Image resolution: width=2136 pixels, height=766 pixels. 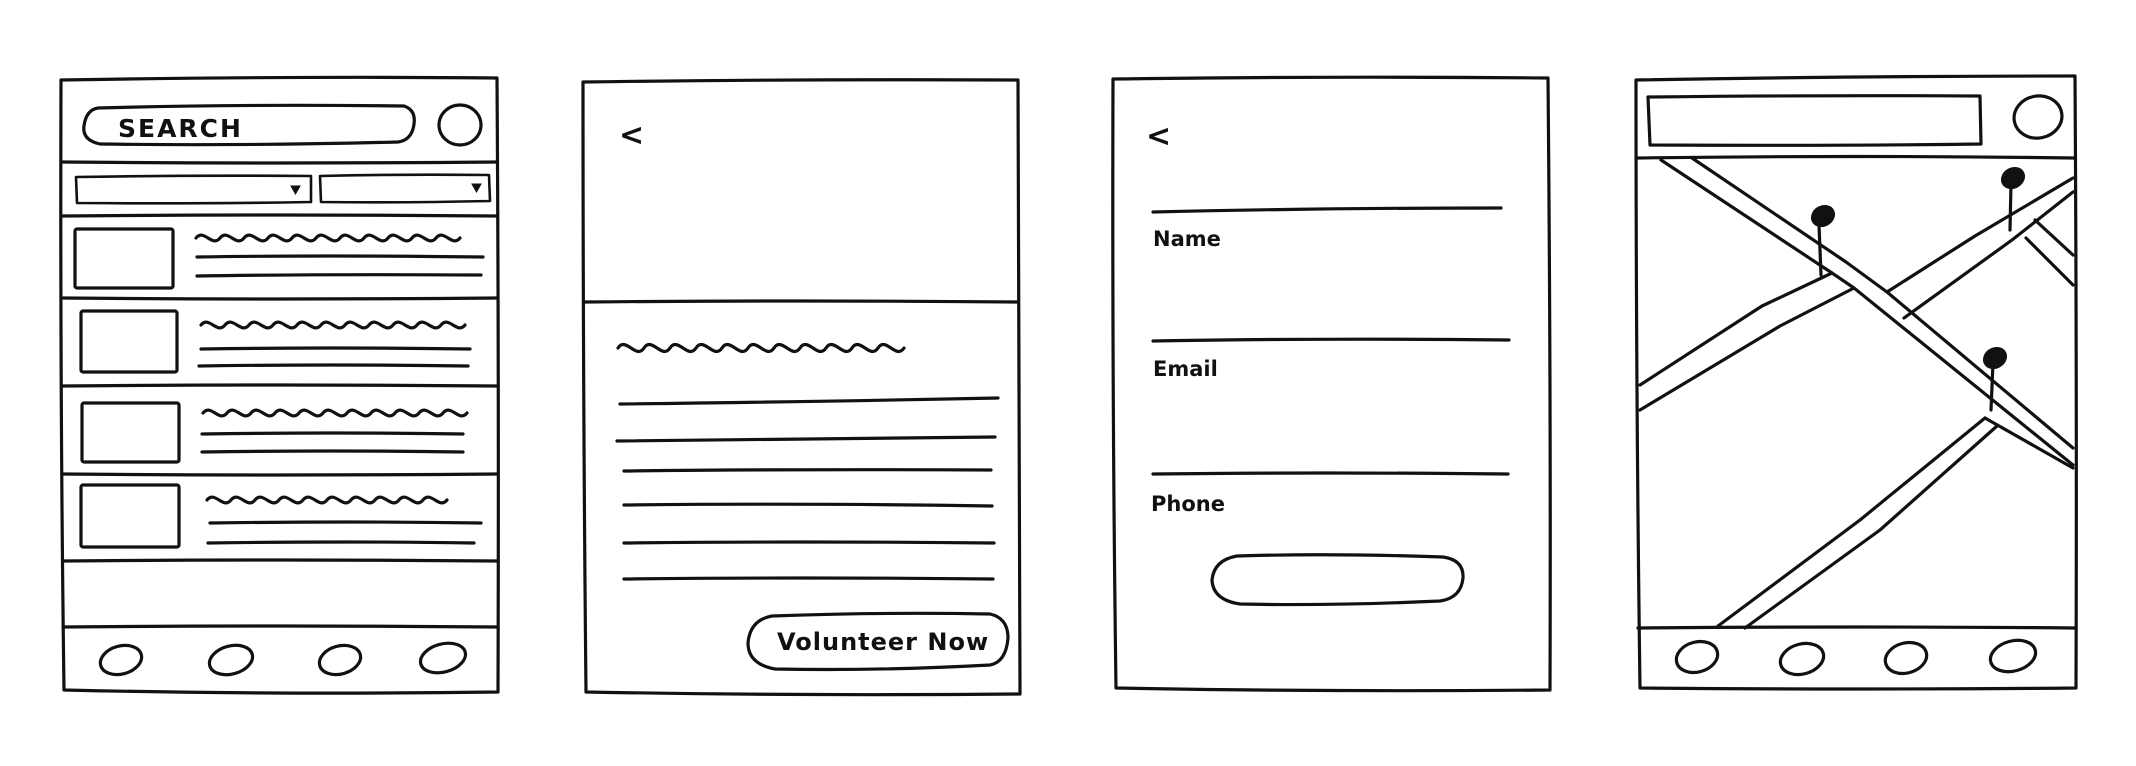 I want to click on email-field-label: Email, so click(x=1185, y=369).